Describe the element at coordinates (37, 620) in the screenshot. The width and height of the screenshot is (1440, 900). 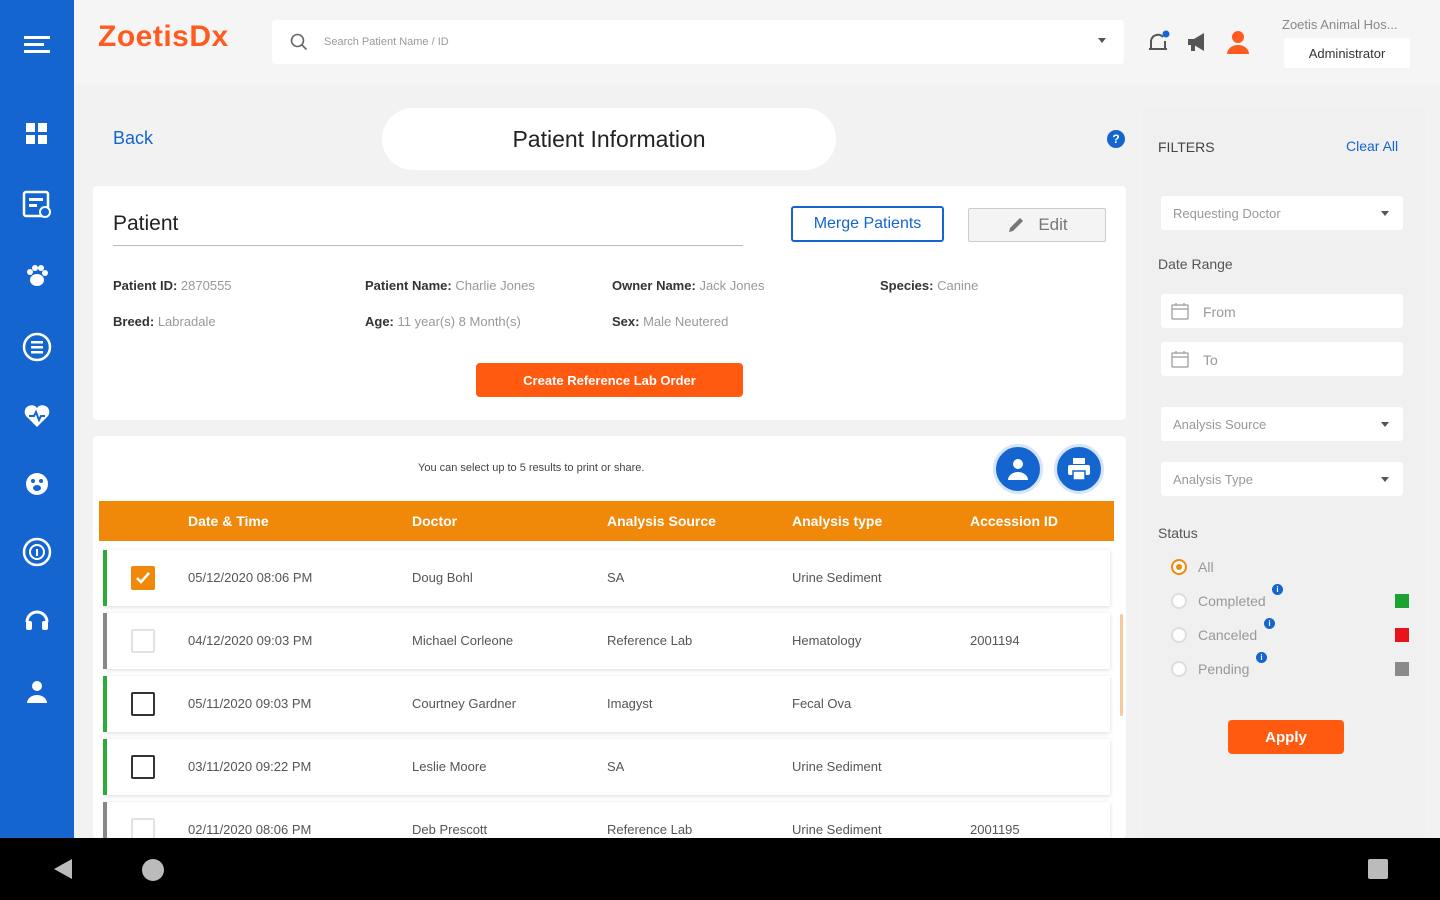
I see `support-headset-icon` at that location.